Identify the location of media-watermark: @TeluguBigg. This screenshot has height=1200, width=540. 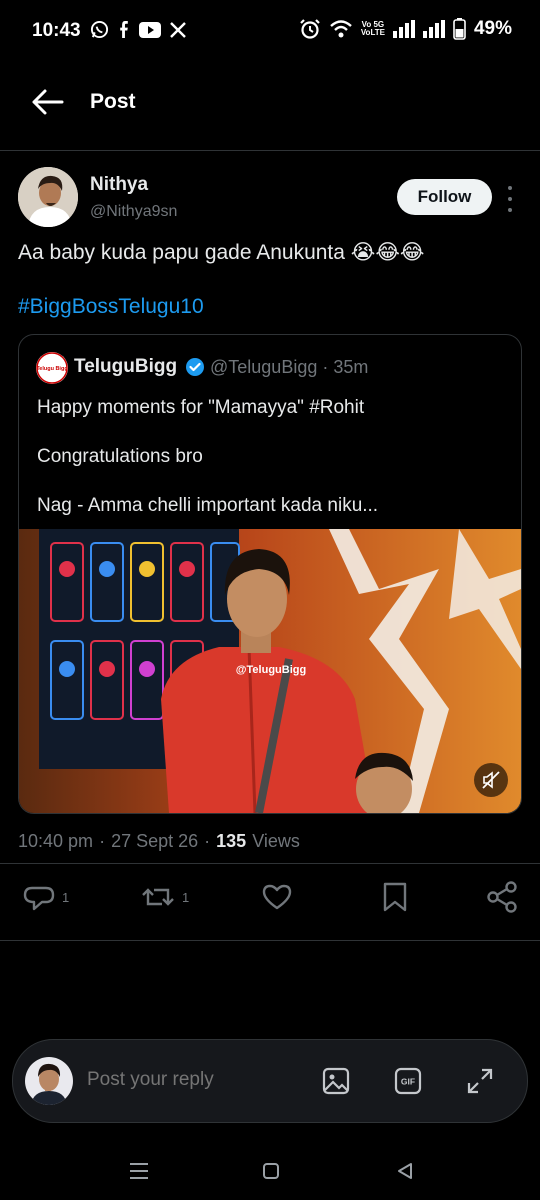
(271, 670).